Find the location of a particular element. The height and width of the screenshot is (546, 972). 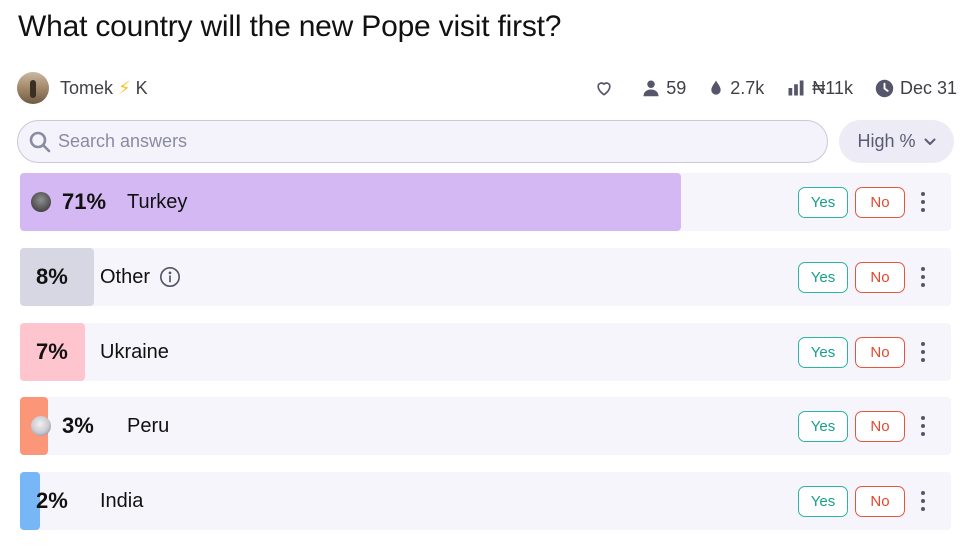

answer-row-peru: 3% Peru Yes No is located at coordinates (485, 426).